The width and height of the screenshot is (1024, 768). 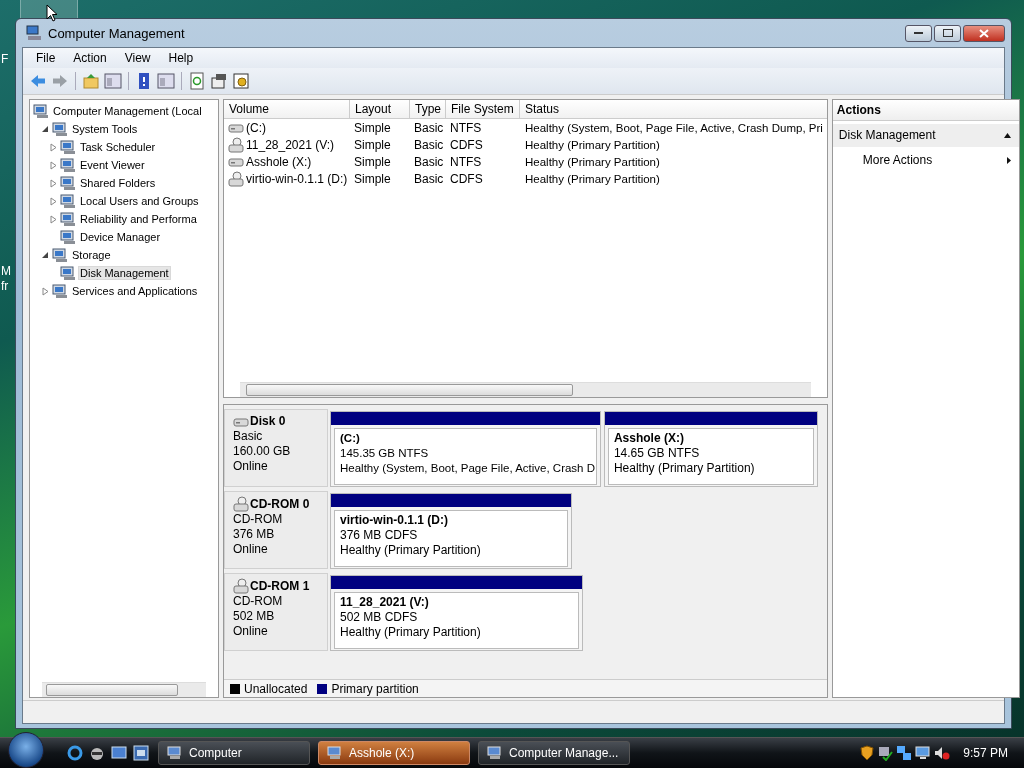 I want to click on desktop-icon-label: F, so click(x=5, y=59).